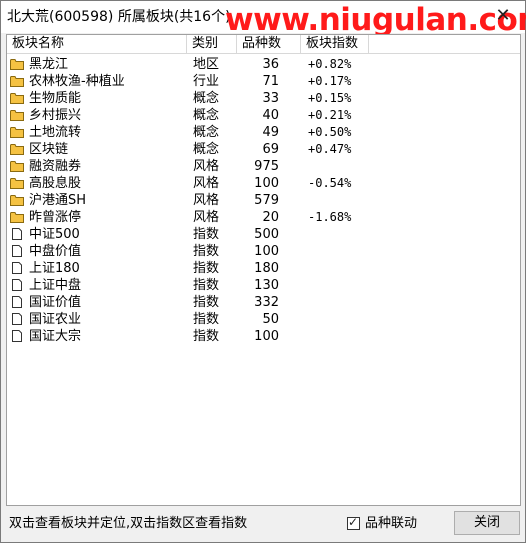  I want to click on block-category: 行业, so click(206, 81).